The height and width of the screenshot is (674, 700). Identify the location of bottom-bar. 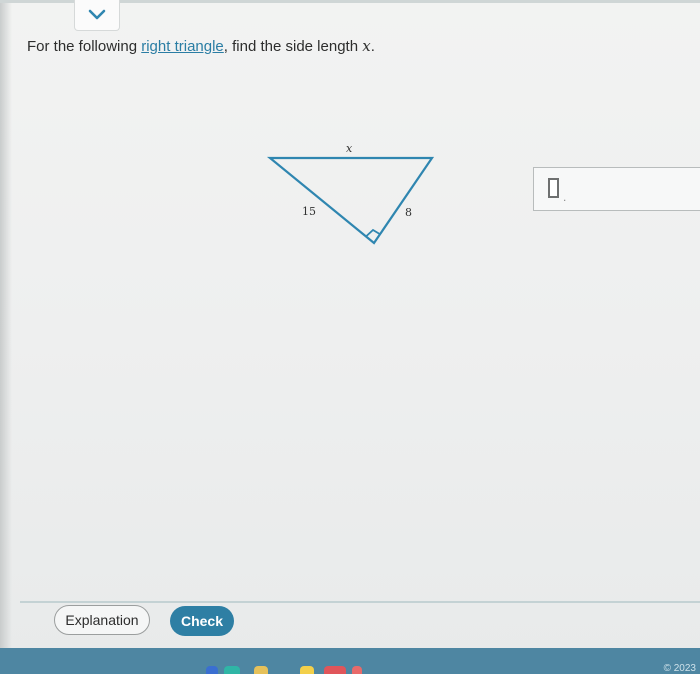
(350, 661).